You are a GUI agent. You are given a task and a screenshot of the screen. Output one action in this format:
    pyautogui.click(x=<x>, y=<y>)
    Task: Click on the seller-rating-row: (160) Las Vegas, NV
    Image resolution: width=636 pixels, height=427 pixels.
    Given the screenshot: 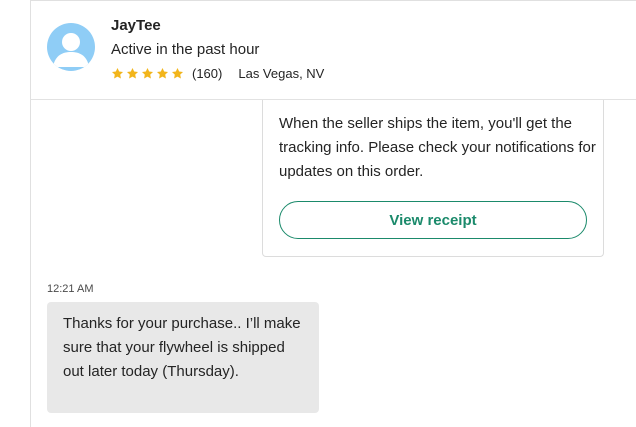 What is the action you would take?
    pyautogui.click(x=217, y=73)
    